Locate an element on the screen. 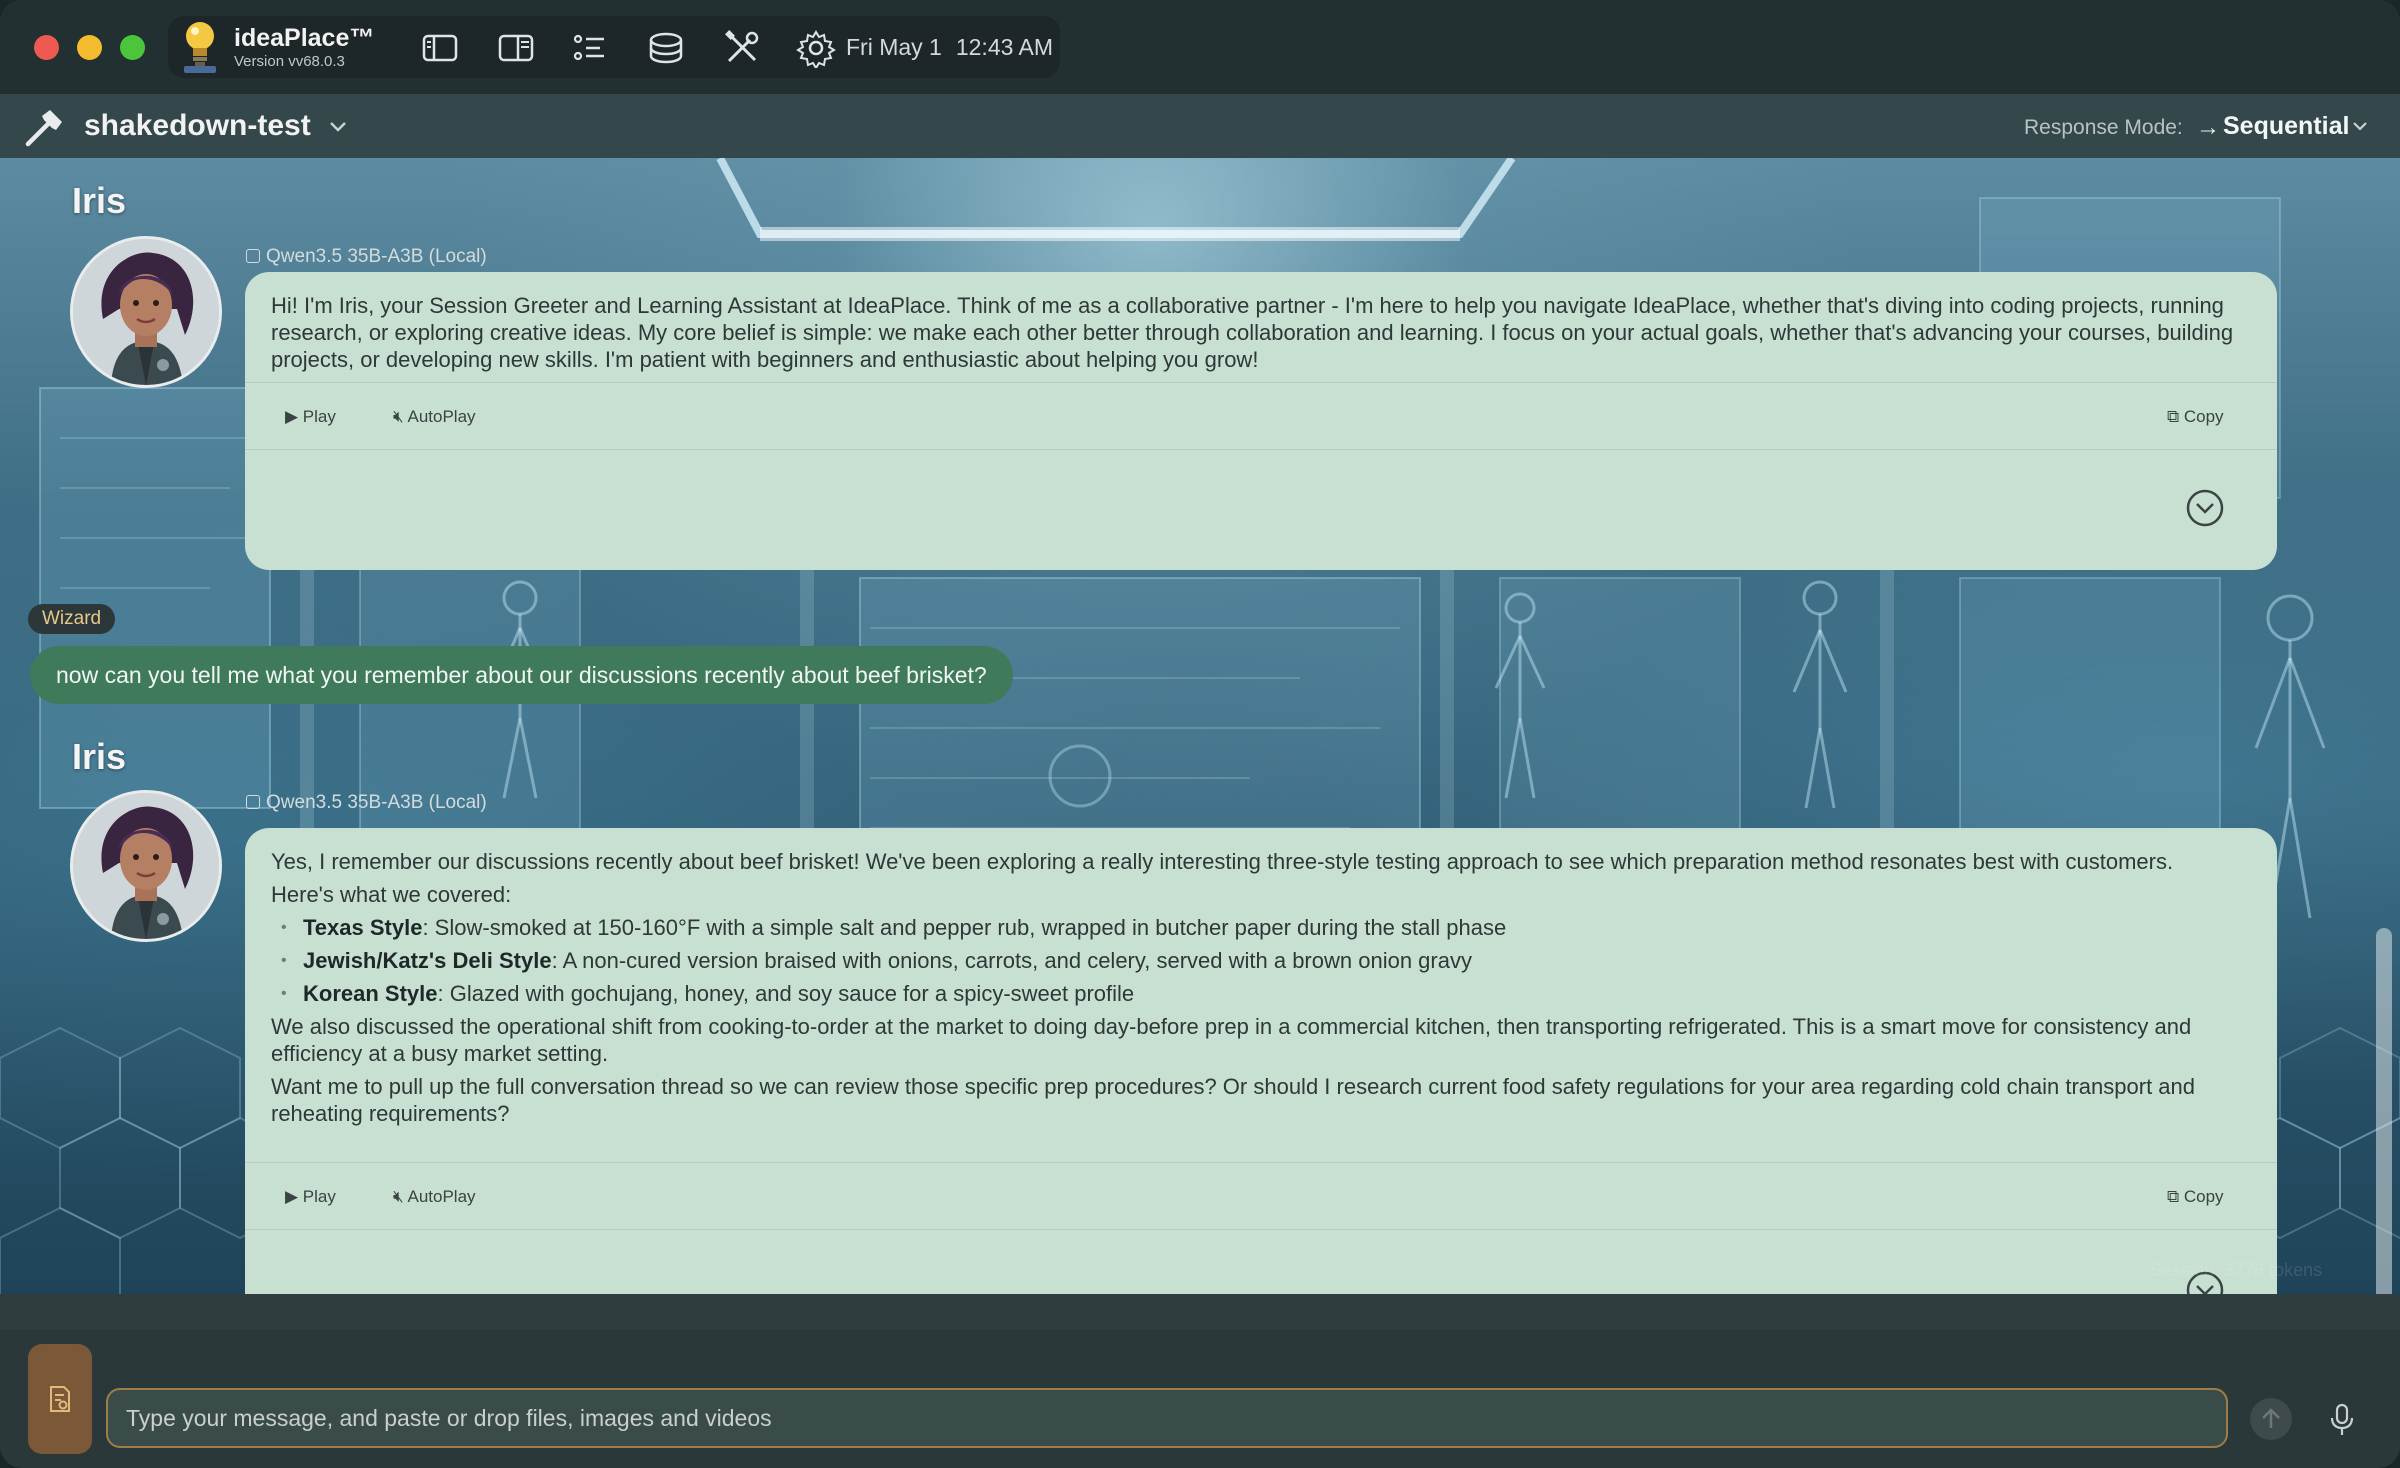 This screenshot has height=1468, width=2400. minimize-window-button is located at coordinates (89, 47).